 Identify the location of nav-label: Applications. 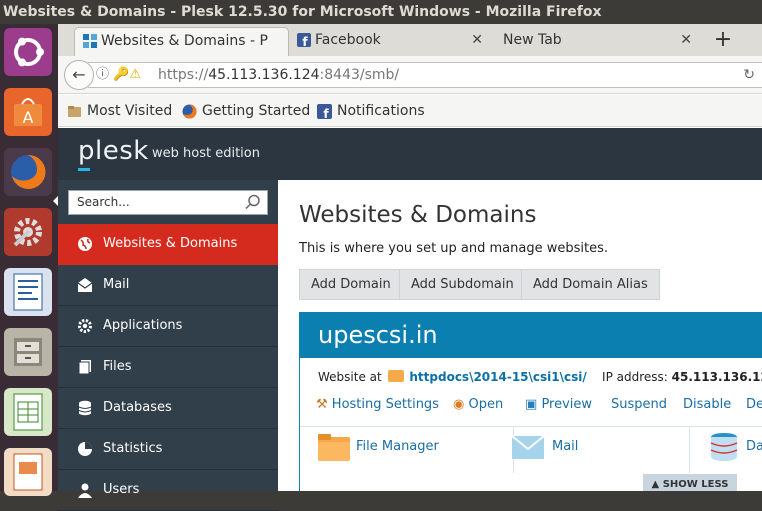
(143, 325).